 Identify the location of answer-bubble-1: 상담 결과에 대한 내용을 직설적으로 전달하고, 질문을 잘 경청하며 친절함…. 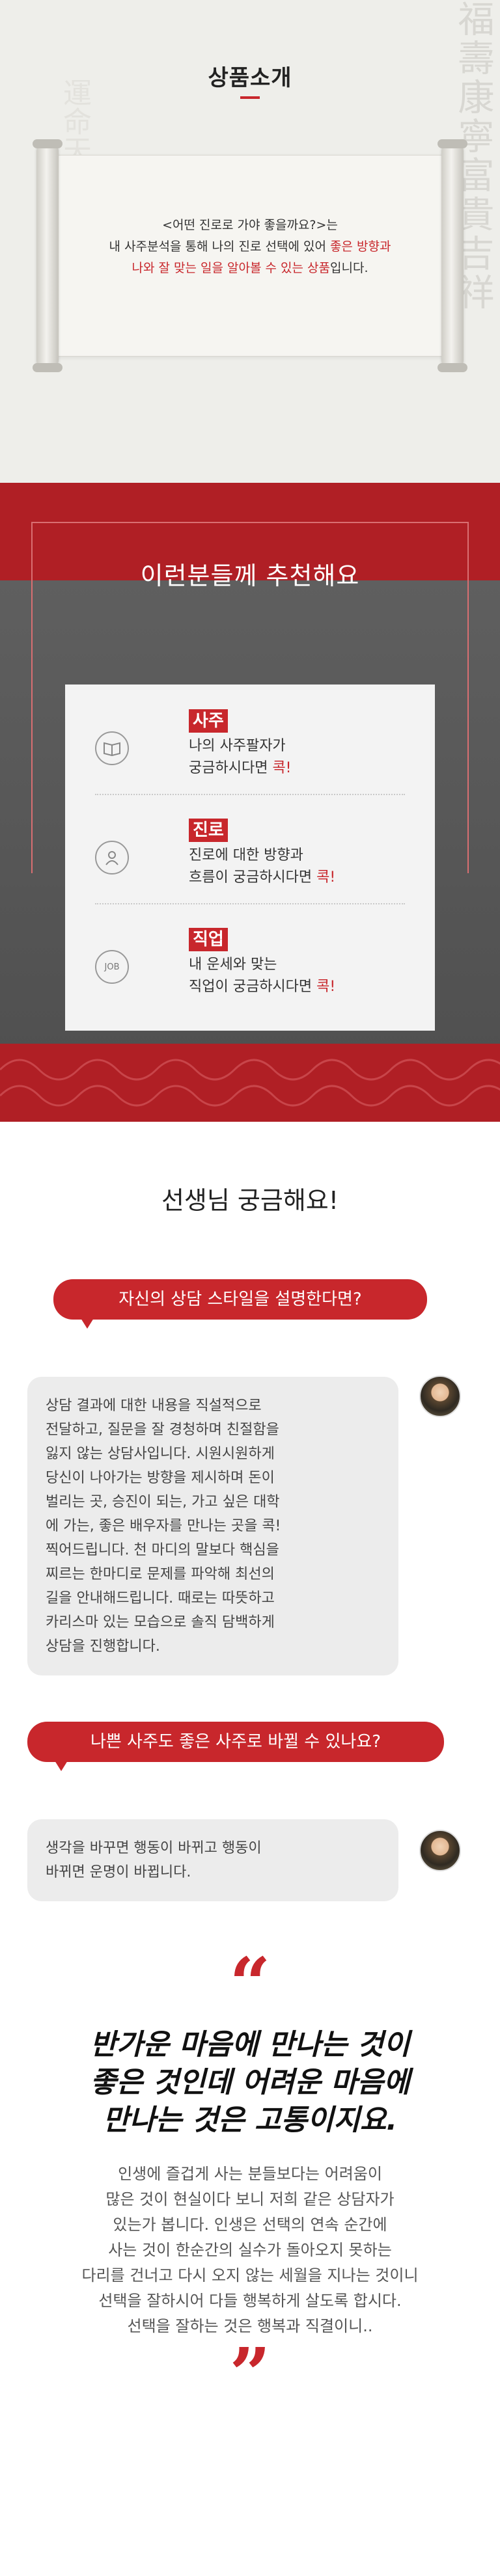
(212, 1526).